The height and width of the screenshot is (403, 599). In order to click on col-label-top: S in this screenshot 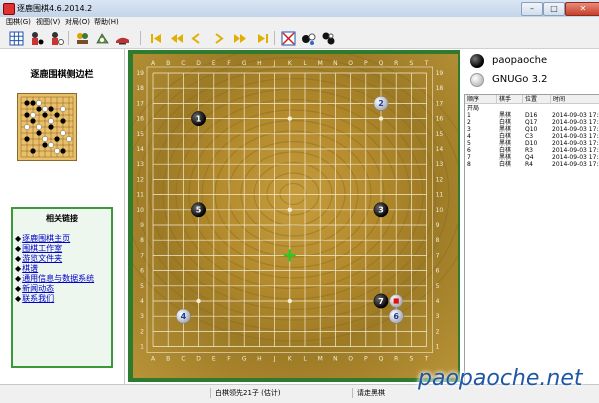, I will do `click(411, 63)`.